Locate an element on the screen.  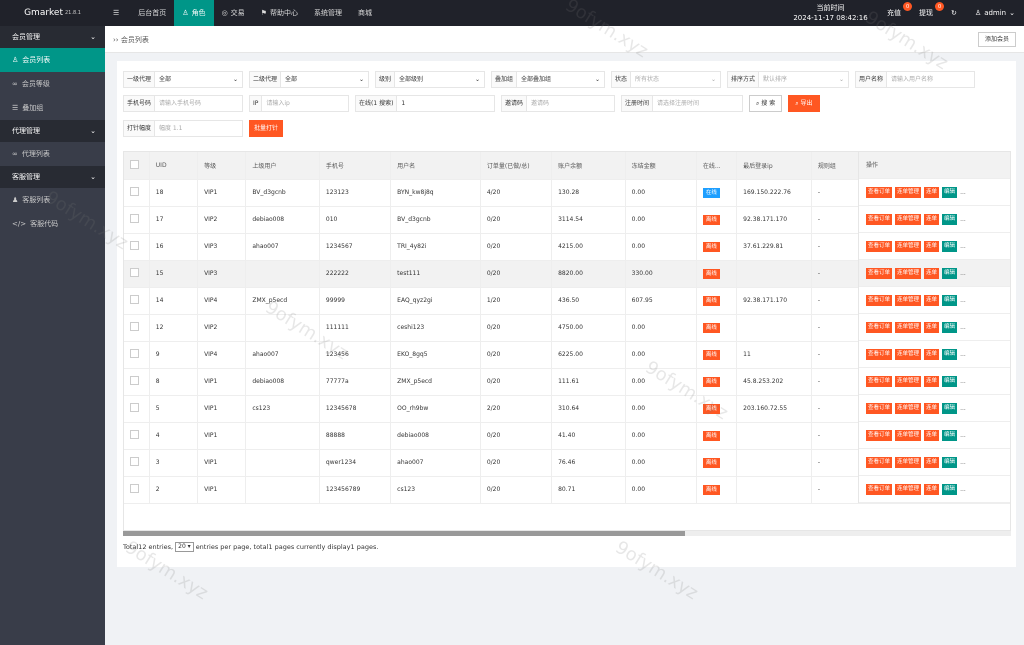
filter-1-0: 一级代理 全部 ⌄ is located at coordinates (183, 79).